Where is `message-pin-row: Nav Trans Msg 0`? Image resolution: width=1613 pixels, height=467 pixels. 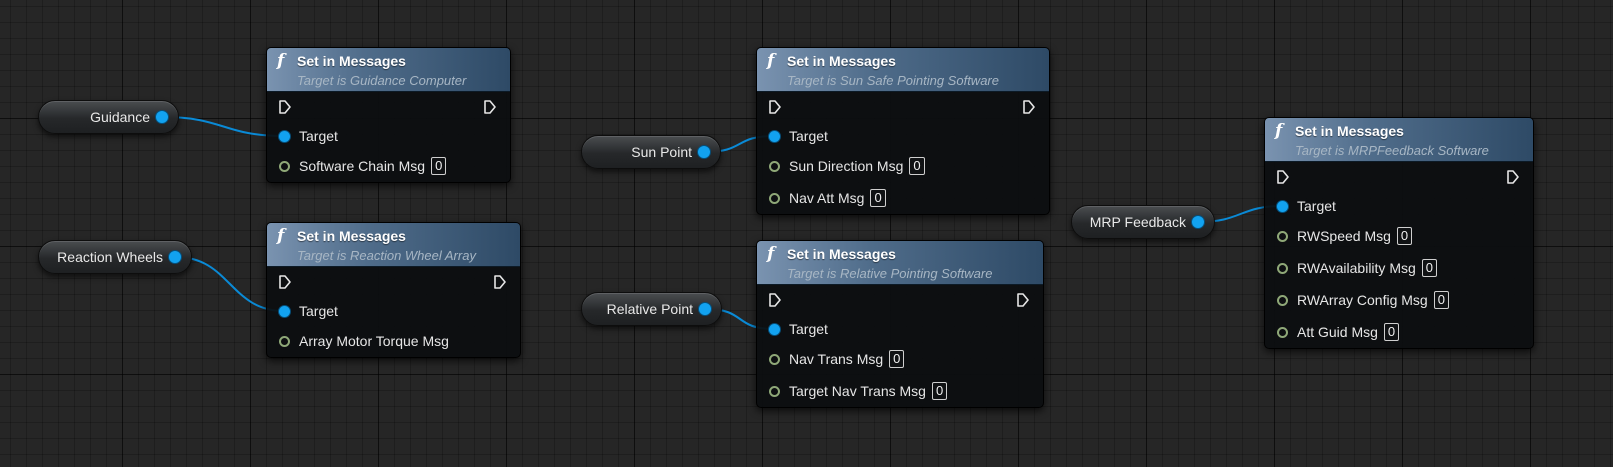 message-pin-row: Nav Trans Msg 0 is located at coordinates (900, 359).